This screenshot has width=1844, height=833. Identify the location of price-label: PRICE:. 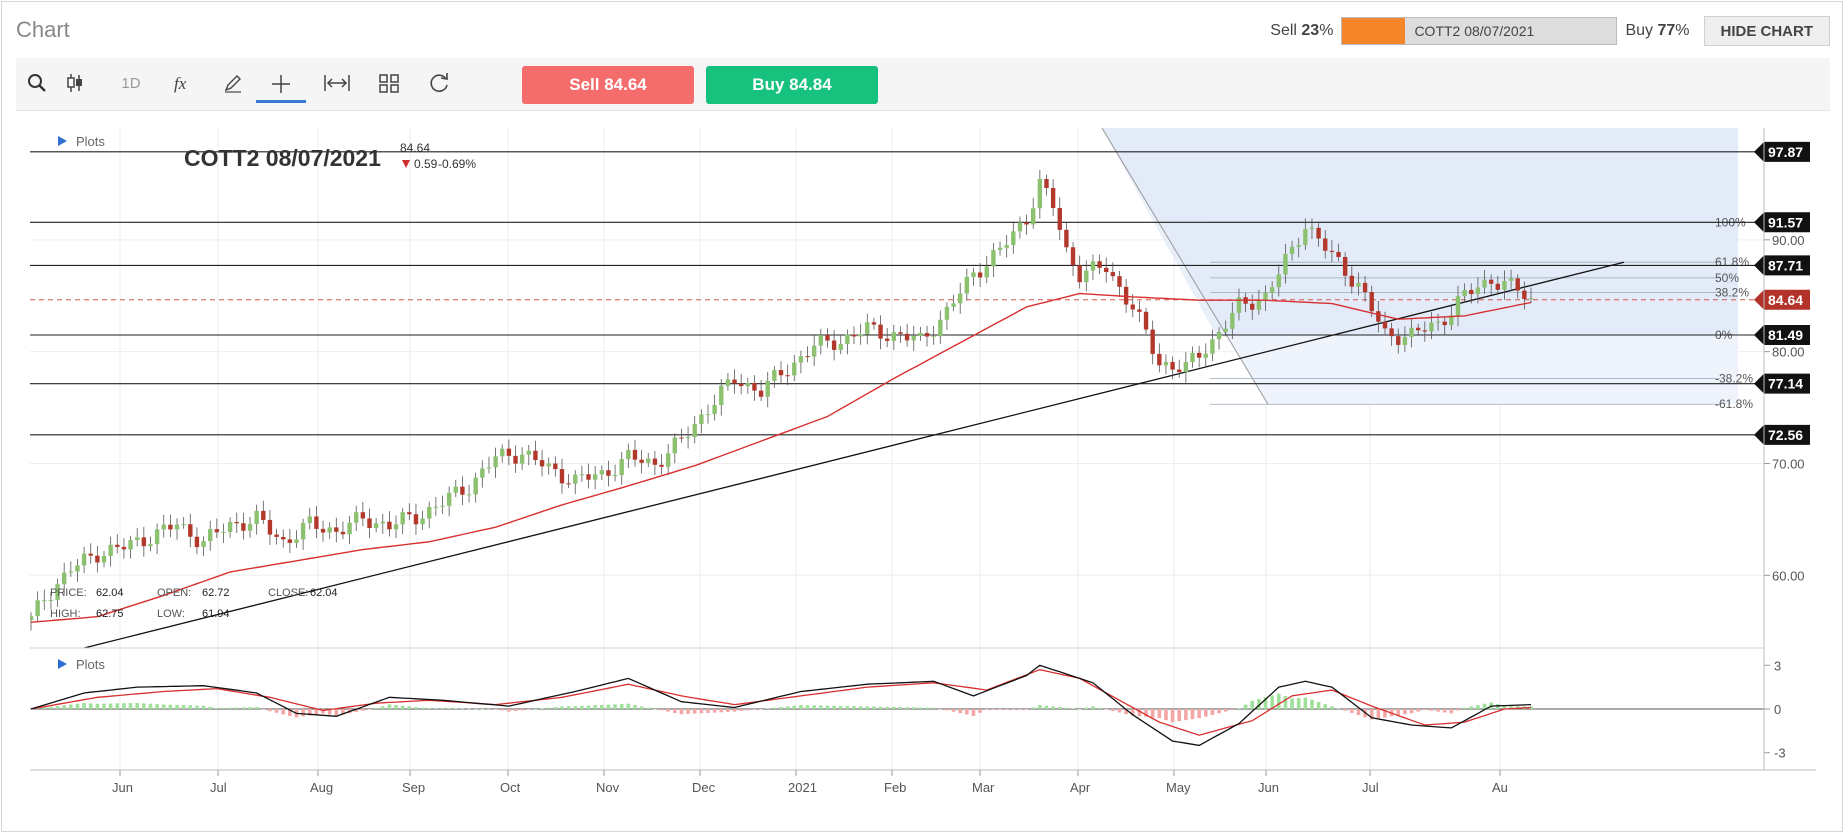
(68, 593).